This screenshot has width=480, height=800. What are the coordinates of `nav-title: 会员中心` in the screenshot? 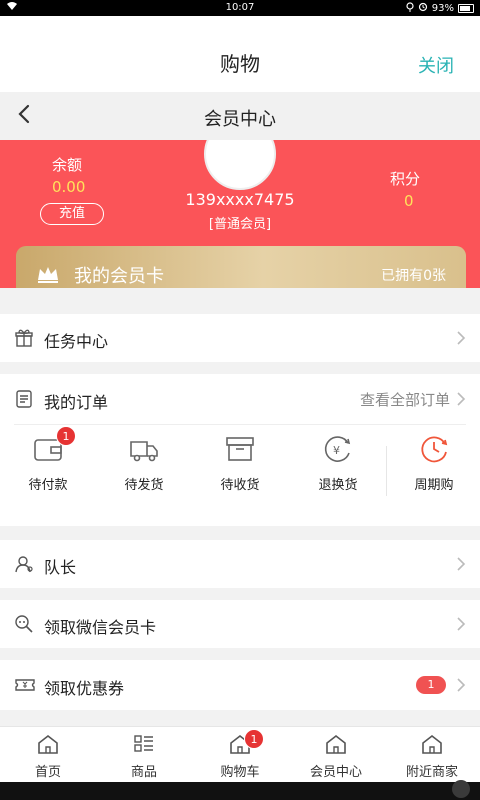 It's located at (240, 119).